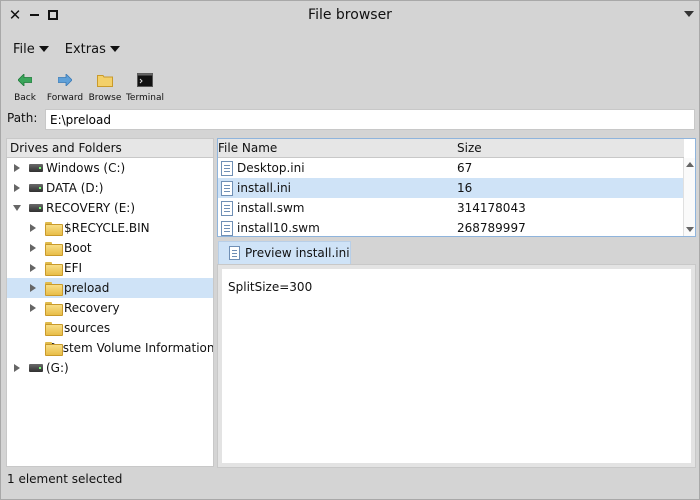 The image size is (700, 500). I want to click on tree-node-sources: sources, so click(126, 328).